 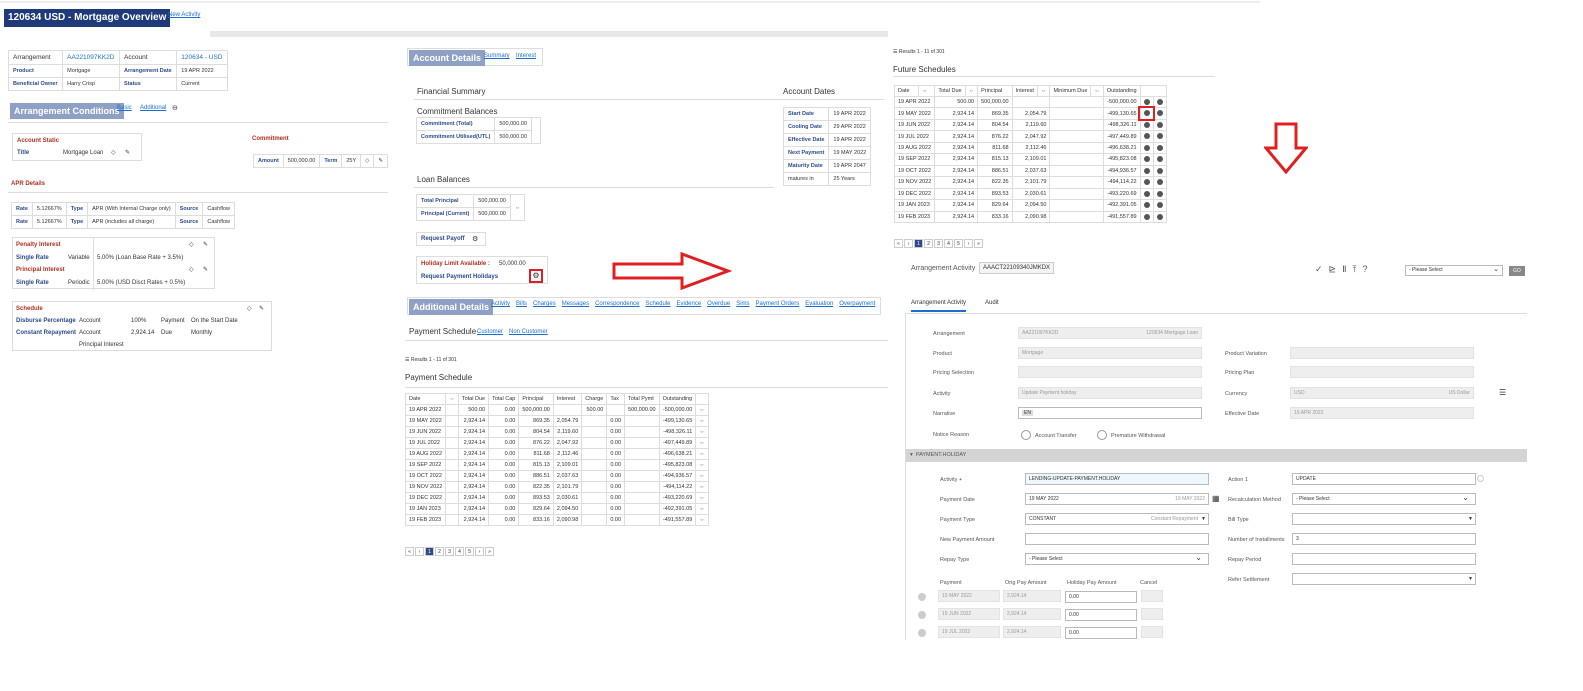 What do you see at coordinates (1121, 91) in the screenshot?
I see `fs-col-header: Outstanding` at bounding box center [1121, 91].